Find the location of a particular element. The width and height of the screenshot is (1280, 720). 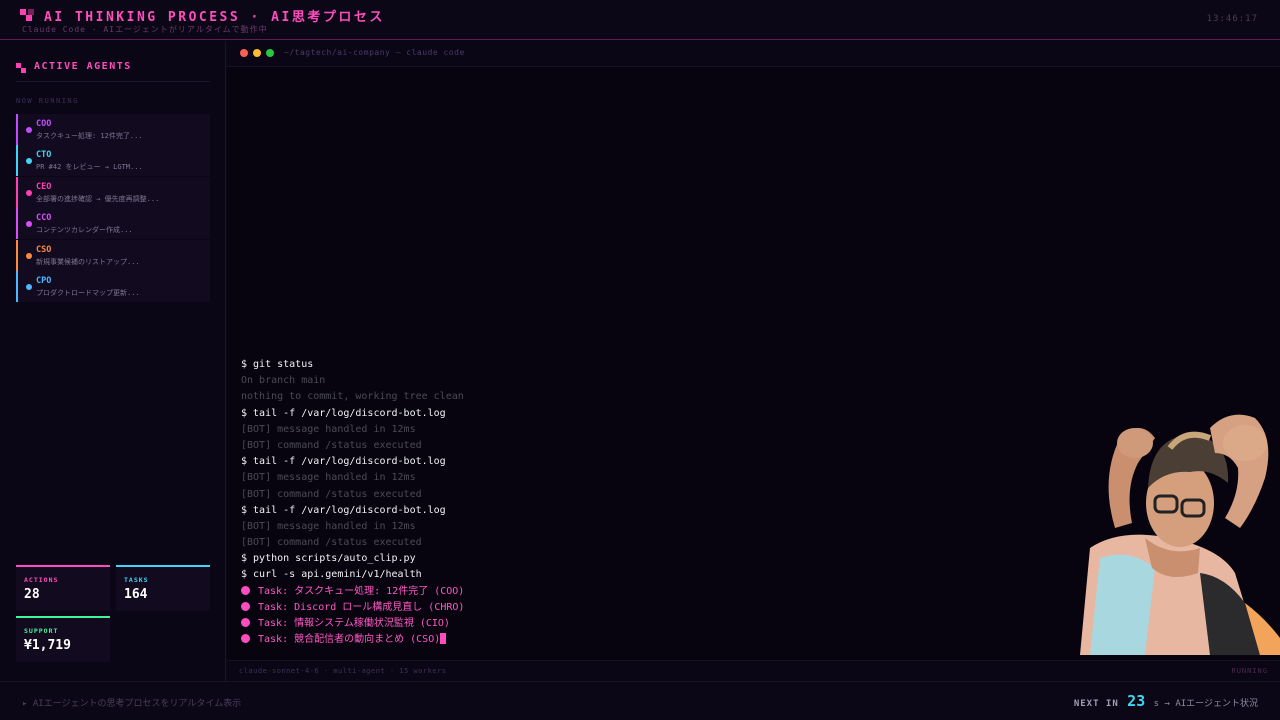

line-text: nothing to commit, working tree clean is located at coordinates (352, 397).